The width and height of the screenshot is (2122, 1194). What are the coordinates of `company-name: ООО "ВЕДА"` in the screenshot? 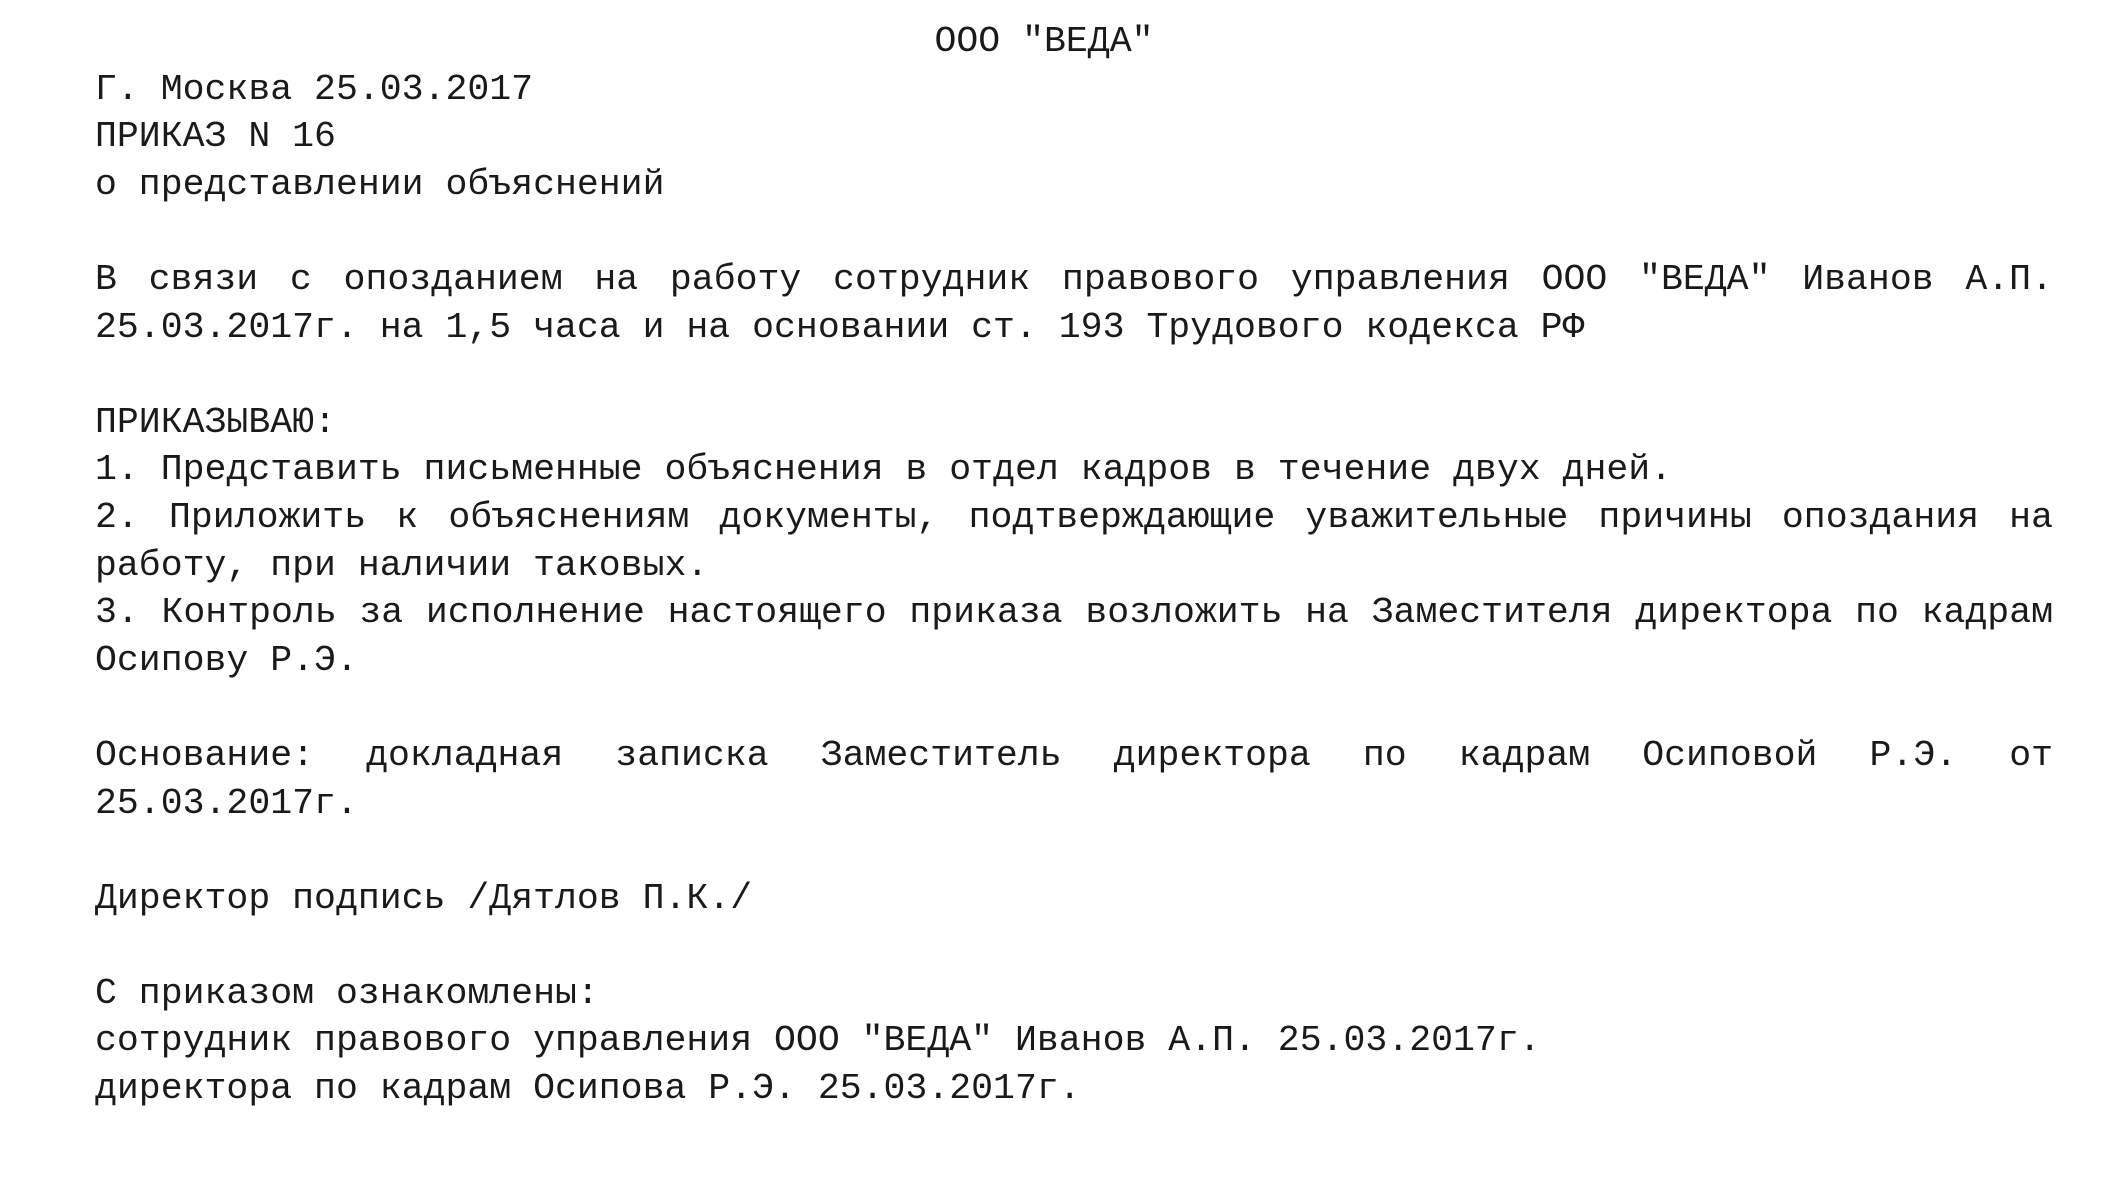 It's located at (1044, 41).